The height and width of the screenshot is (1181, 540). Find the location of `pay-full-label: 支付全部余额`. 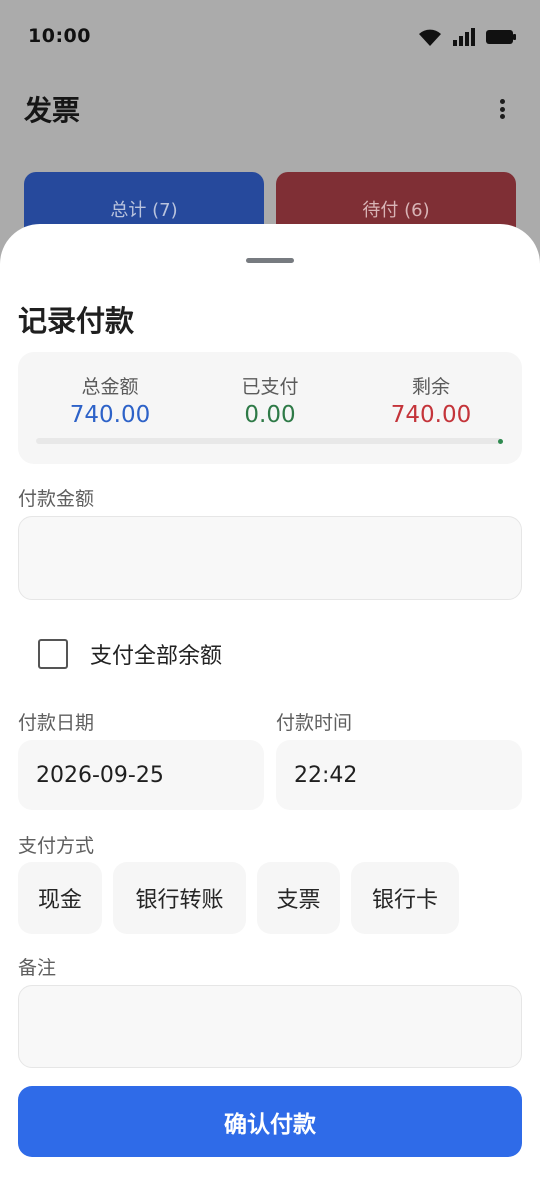

pay-full-label: 支付全部余额 is located at coordinates (156, 656).